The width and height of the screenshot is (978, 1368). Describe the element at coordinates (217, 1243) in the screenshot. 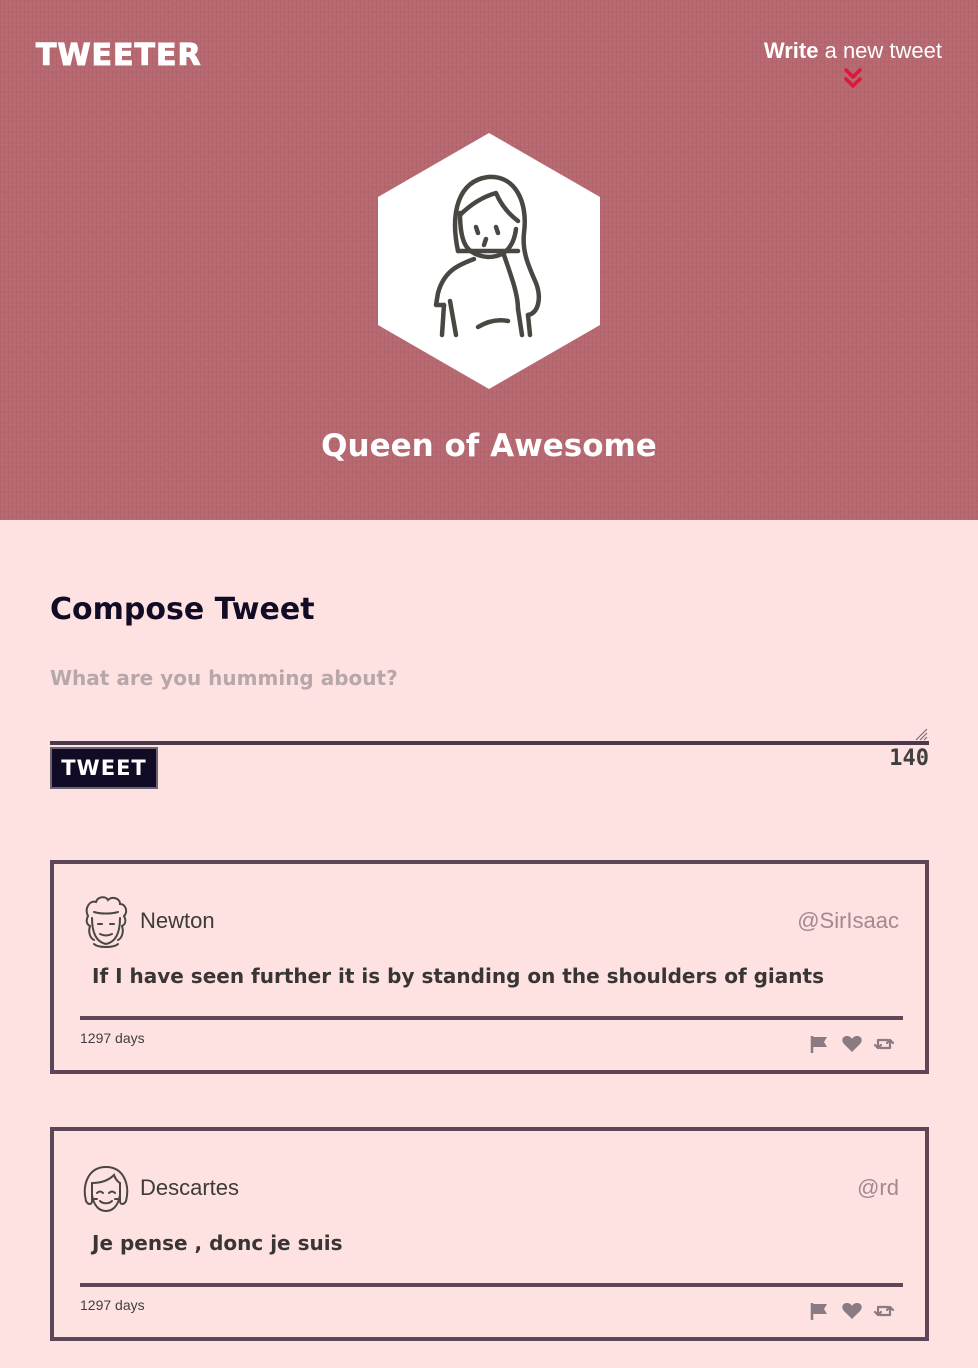

I see `tweet-text: Je pense , donc je suis` at that location.